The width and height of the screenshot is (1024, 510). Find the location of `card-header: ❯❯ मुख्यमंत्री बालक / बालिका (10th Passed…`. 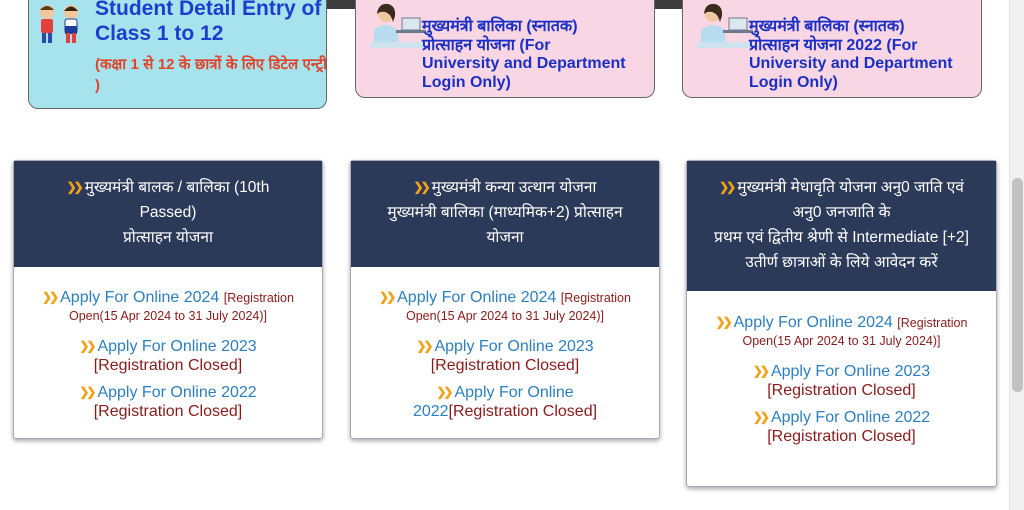

card-header: ❯❯ मुख्यमंत्री बालक / बालिका (10th Passed… is located at coordinates (168, 214).